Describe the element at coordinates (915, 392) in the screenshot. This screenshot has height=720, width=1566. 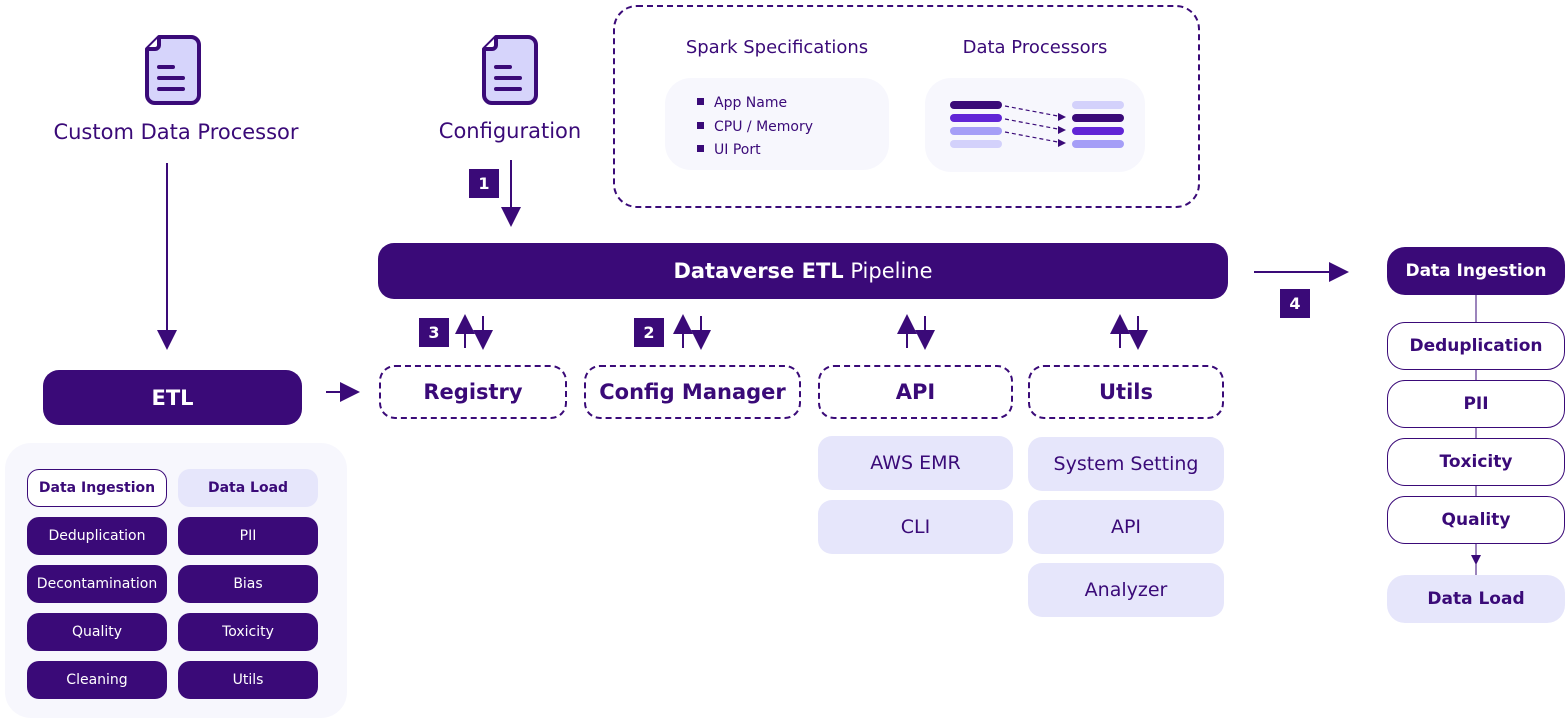
I see `api-module: API` at that location.